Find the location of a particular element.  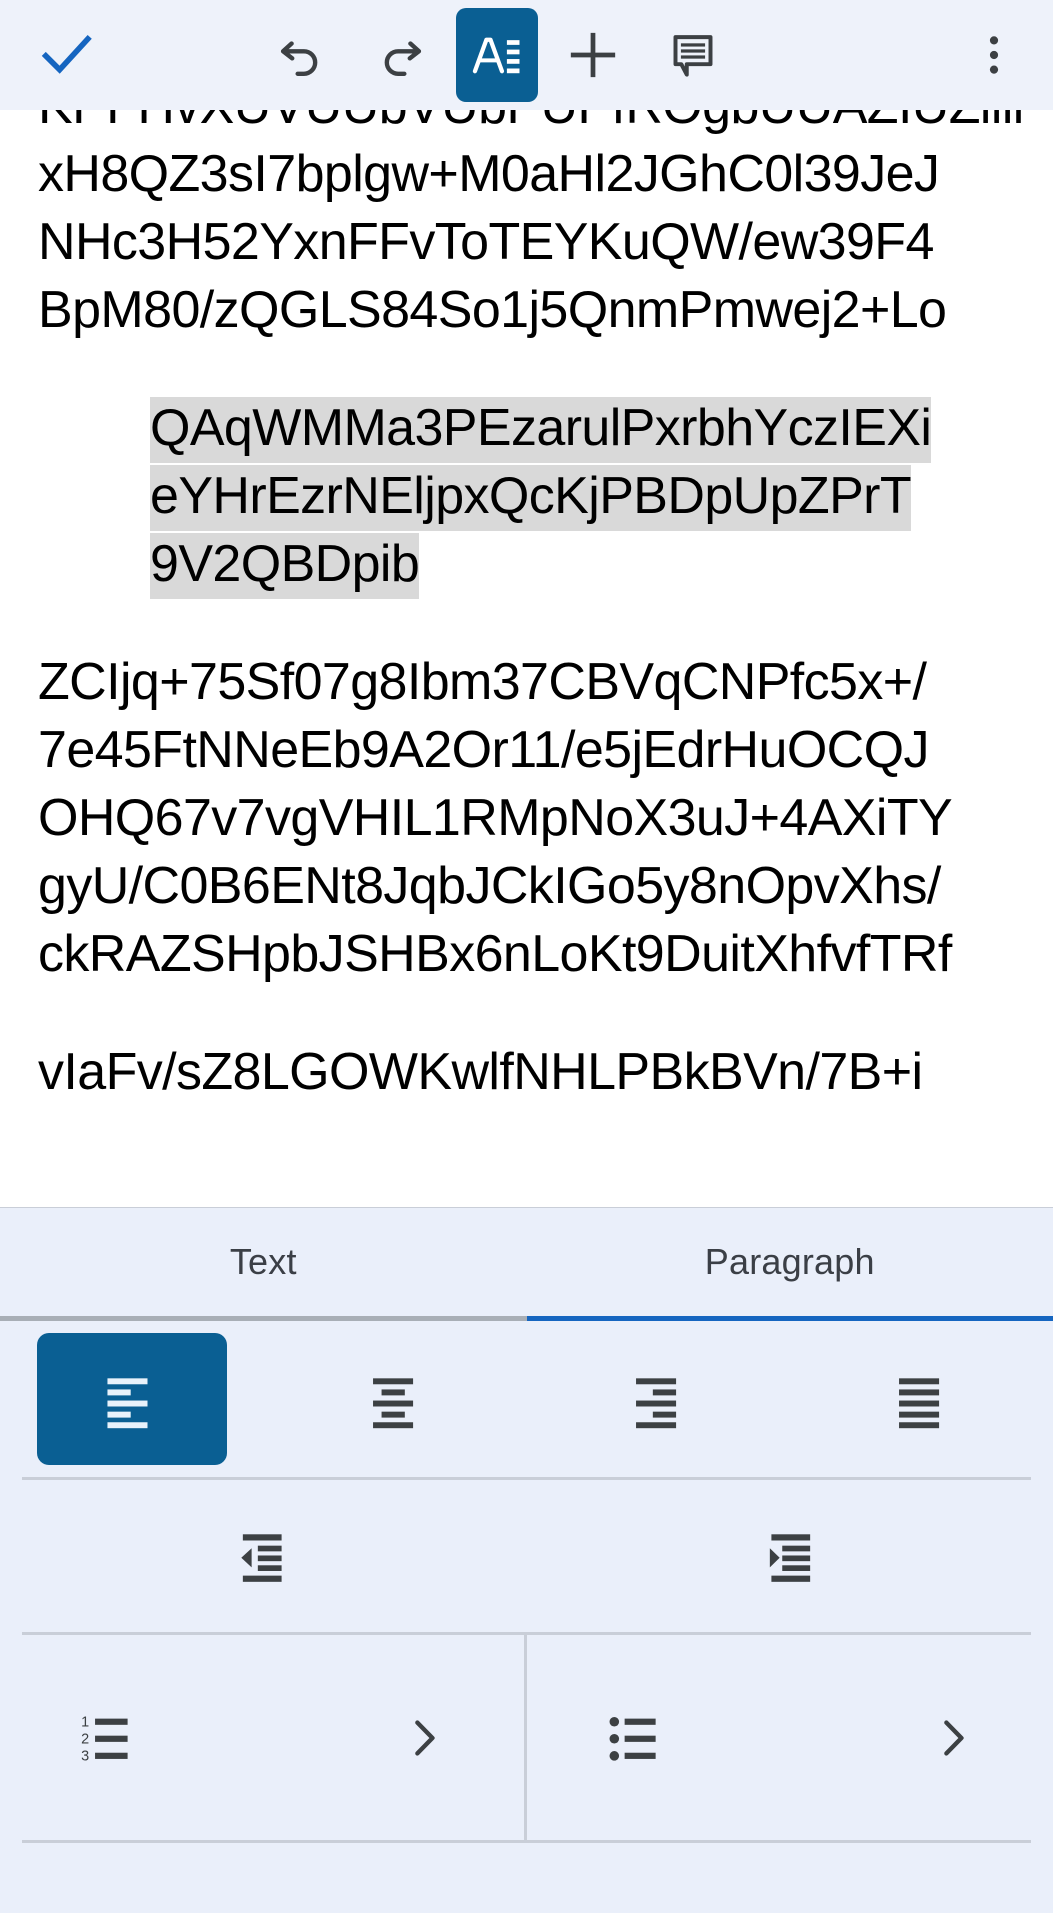

redo-icon is located at coordinates (401, 55).